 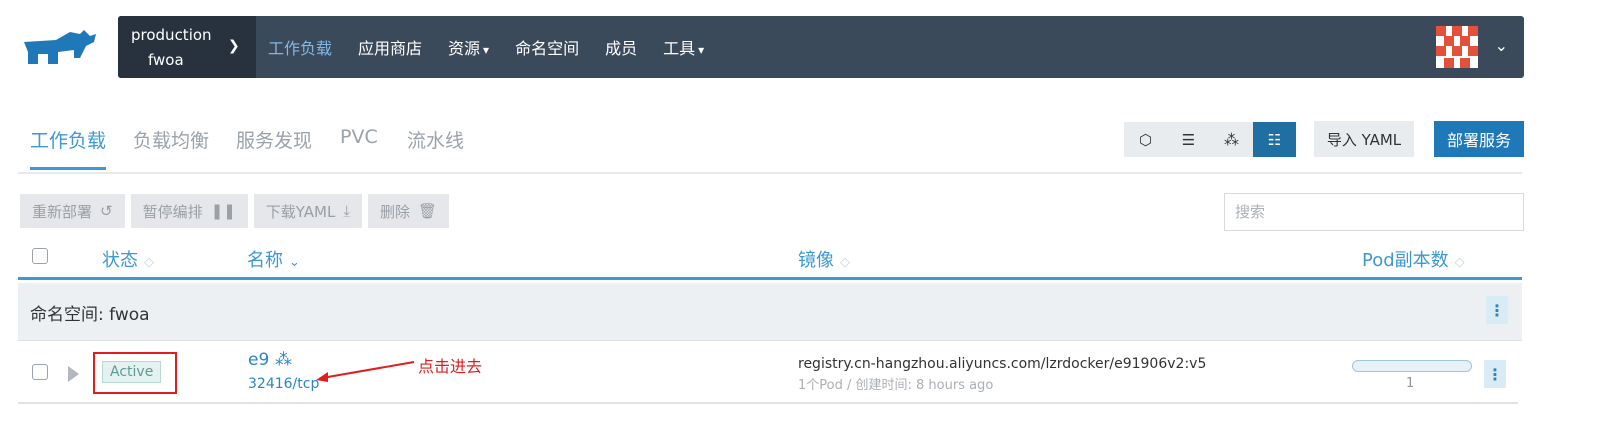 I want to click on nav-item-catalog: 应用商店, so click(x=390, y=47).